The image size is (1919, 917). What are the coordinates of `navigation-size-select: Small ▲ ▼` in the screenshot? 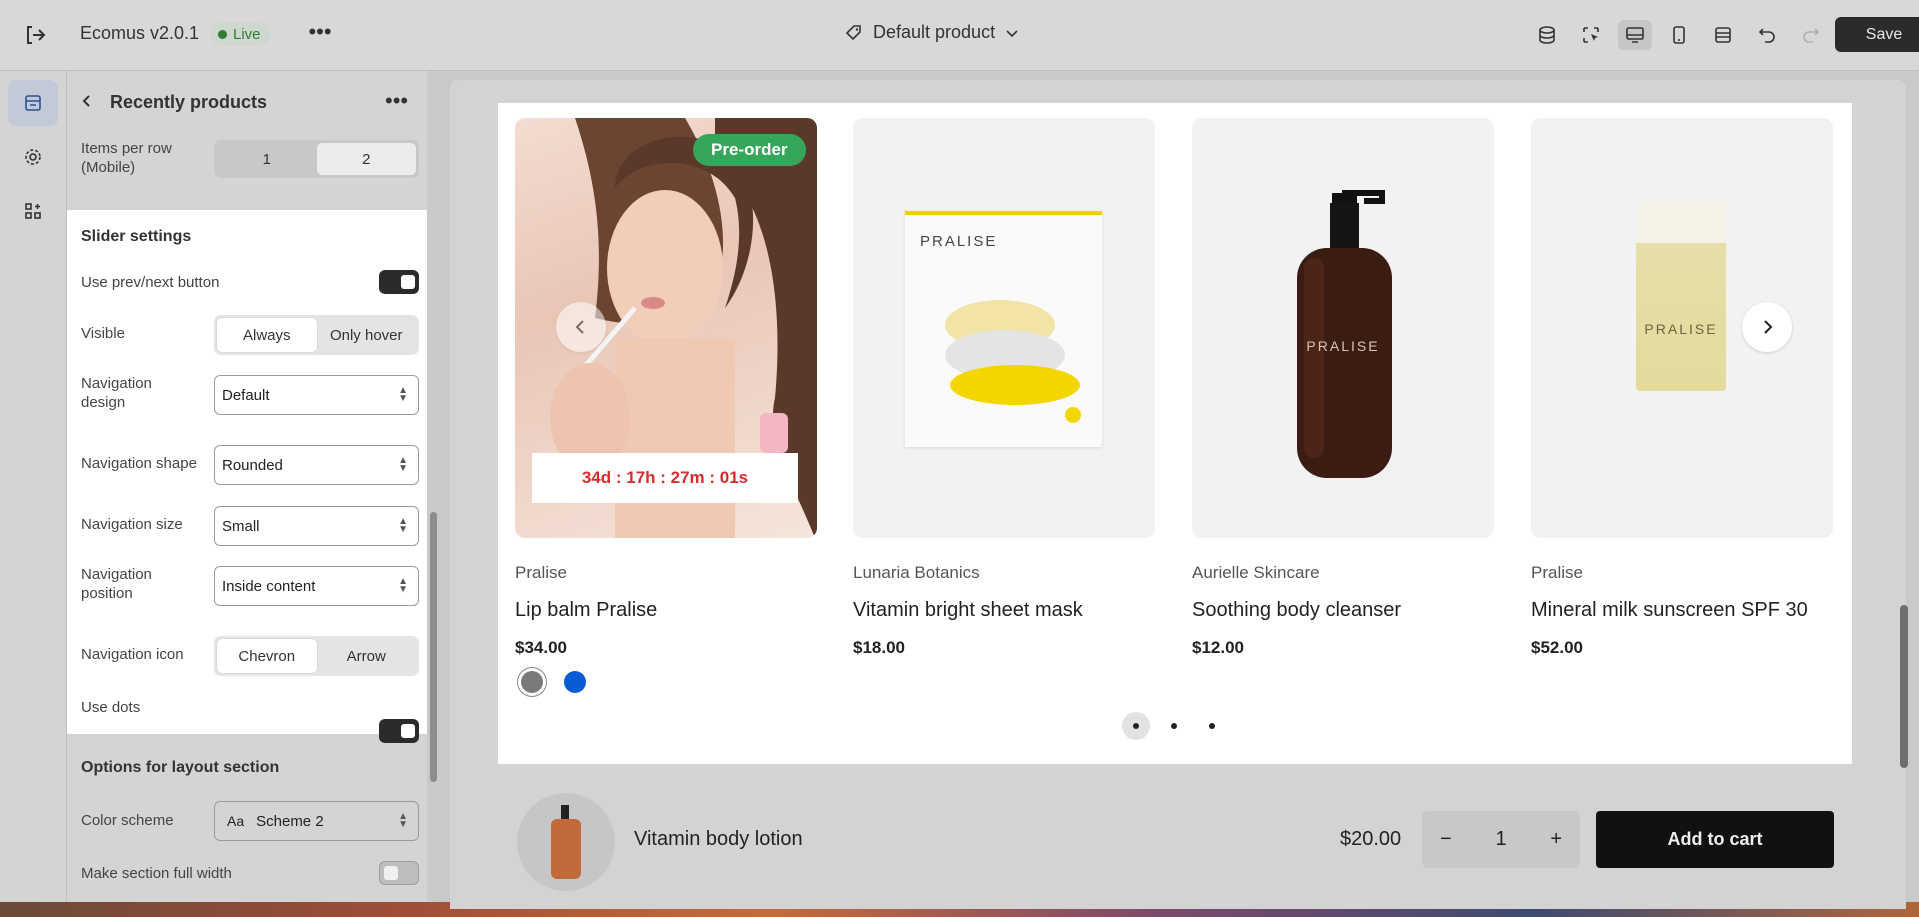 It's located at (316, 526).